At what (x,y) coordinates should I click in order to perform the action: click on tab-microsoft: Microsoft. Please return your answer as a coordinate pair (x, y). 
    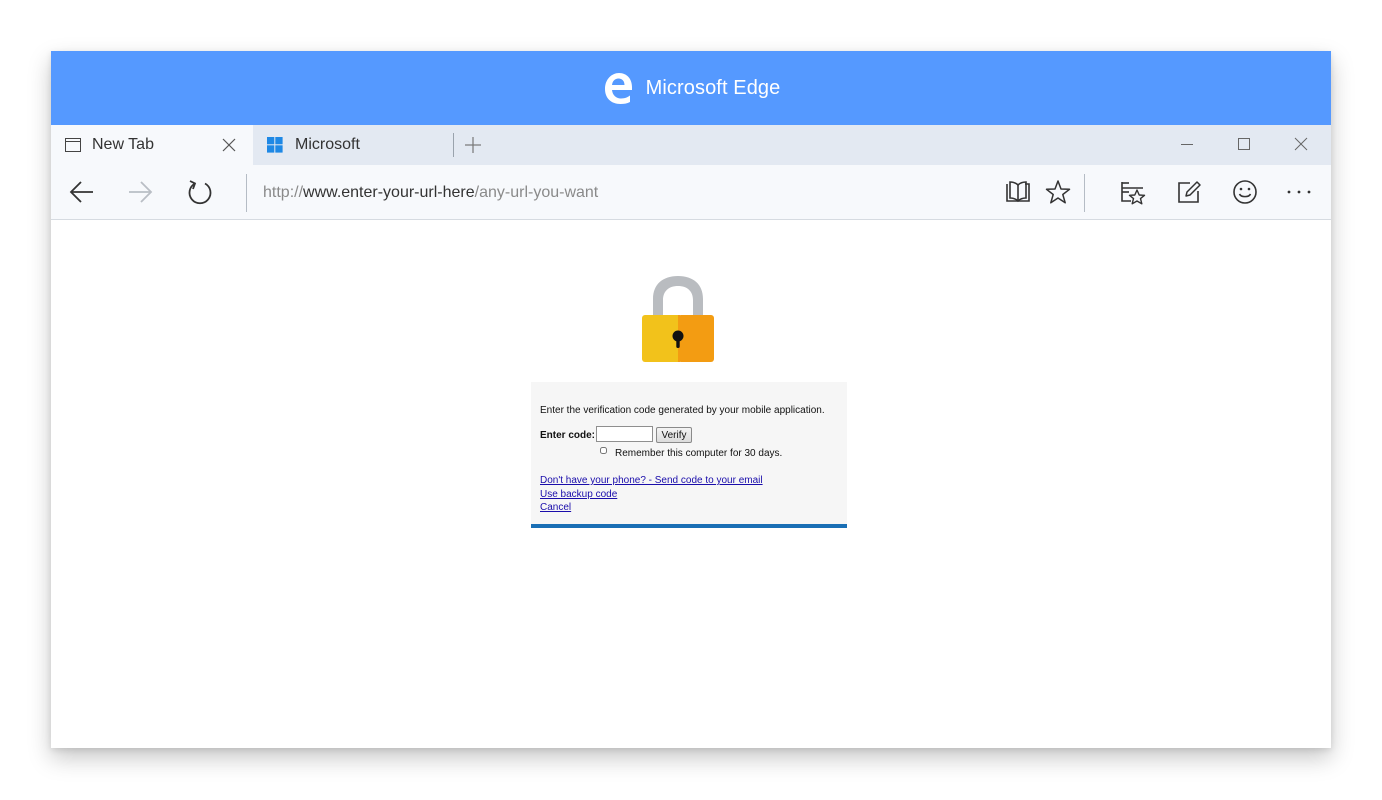
    Looking at the image, I should click on (353, 145).